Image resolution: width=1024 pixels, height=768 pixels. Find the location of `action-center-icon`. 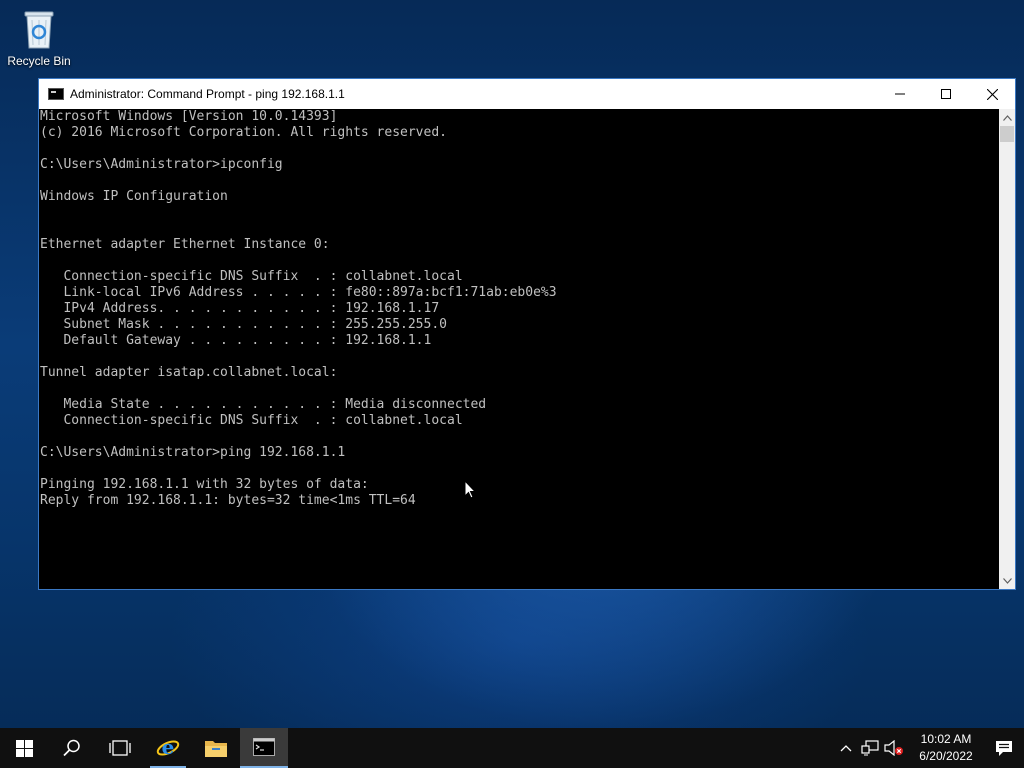

action-center-icon is located at coordinates (1004, 748).